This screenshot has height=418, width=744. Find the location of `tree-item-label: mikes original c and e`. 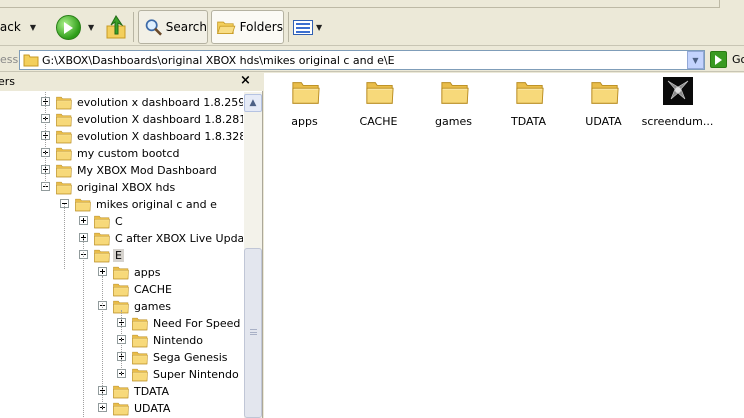

tree-item-label: mikes original c and e is located at coordinates (156, 204).